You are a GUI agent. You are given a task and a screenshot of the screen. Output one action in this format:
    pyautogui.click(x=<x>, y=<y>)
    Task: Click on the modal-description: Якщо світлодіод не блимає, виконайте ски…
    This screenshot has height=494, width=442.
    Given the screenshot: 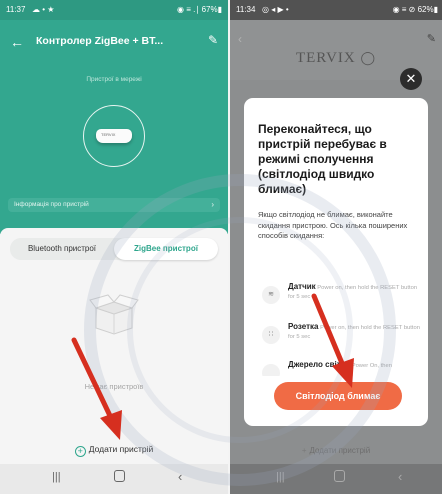 What is the action you would take?
    pyautogui.click(x=333, y=225)
    